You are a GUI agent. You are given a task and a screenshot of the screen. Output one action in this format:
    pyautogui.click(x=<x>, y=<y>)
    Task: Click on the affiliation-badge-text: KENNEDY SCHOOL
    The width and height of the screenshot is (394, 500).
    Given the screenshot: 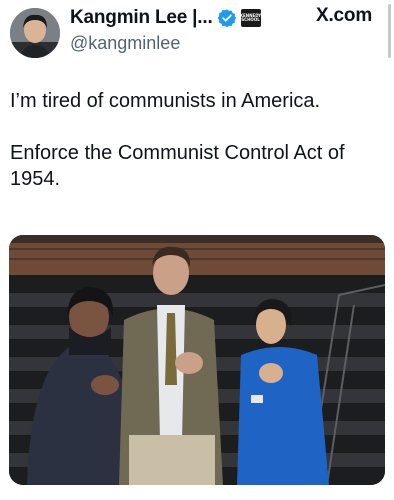 What is the action you would take?
    pyautogui.click(x=250, y=17)
    